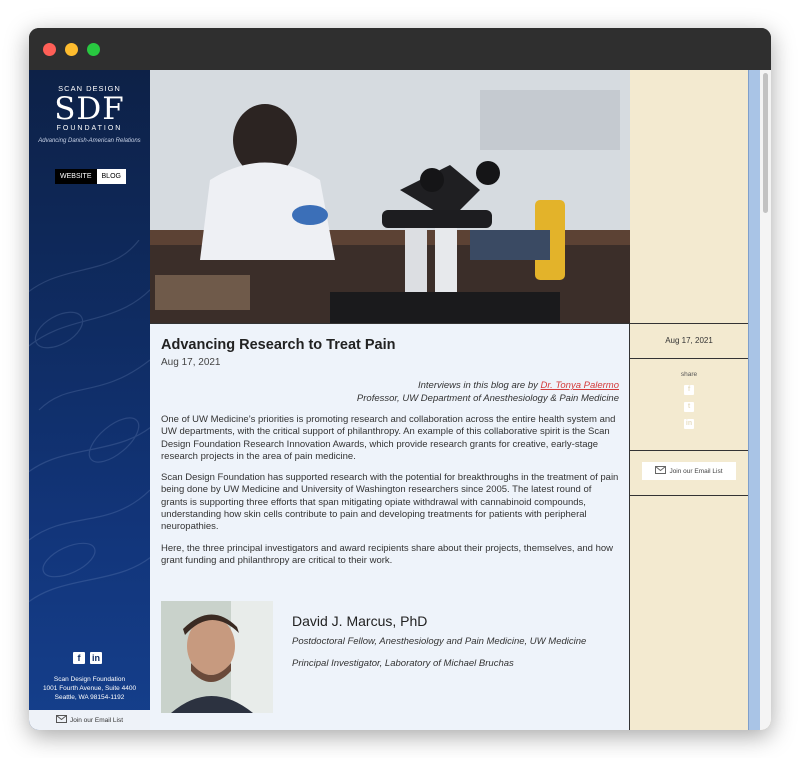  Describe the element at coordinates (89, 679) in the screenshot. I see `address-line-1: Scan Design Foundation` at that location.